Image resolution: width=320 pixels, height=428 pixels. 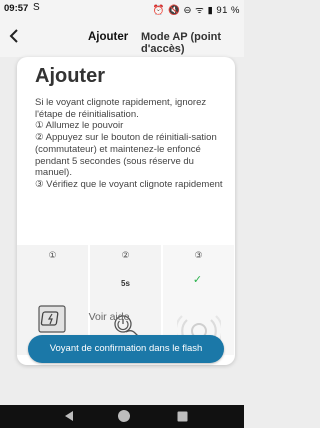 What do you see at coordinates (182, 416) in the screenshot?
I see `nav-recent-apps-icon` at bounding box center [182, 416].